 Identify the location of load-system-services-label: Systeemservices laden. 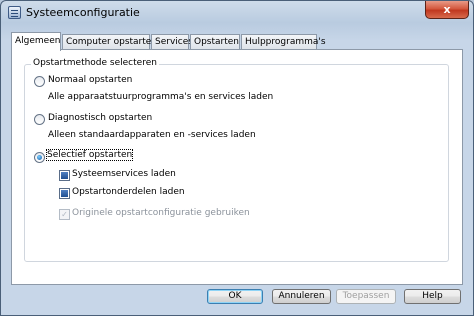
(124, 174).